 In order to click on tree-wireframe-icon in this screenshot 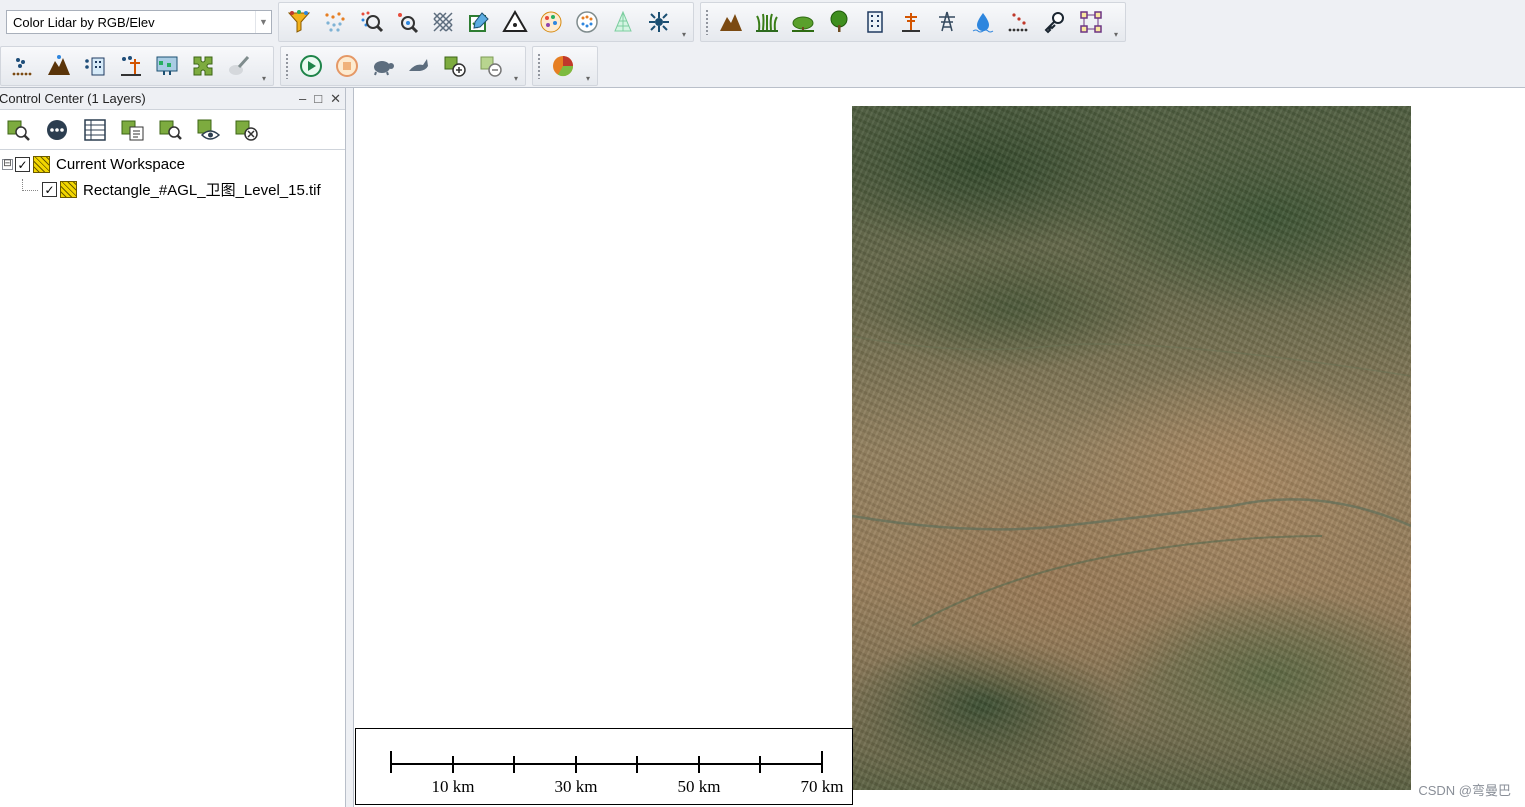, I will do `click(623, 22)`.